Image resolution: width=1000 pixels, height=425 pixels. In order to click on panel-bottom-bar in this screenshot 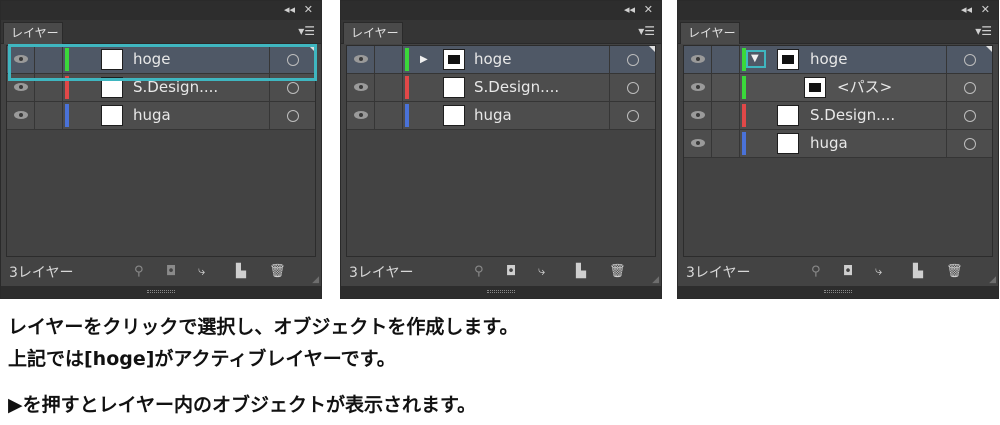, I will do `click(838, 292)`.